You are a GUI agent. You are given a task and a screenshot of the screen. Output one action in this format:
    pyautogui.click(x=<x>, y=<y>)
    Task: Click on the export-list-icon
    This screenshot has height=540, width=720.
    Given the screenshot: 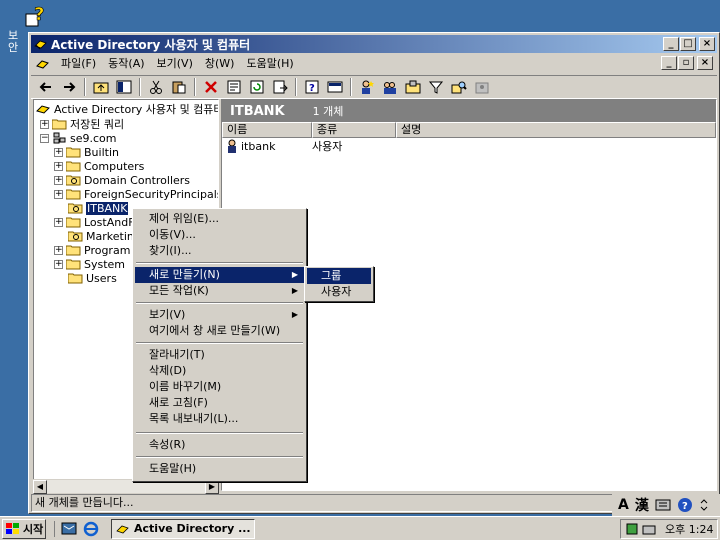 What is the action you would take?
    pyautogui.click(x=280, y=87)
    